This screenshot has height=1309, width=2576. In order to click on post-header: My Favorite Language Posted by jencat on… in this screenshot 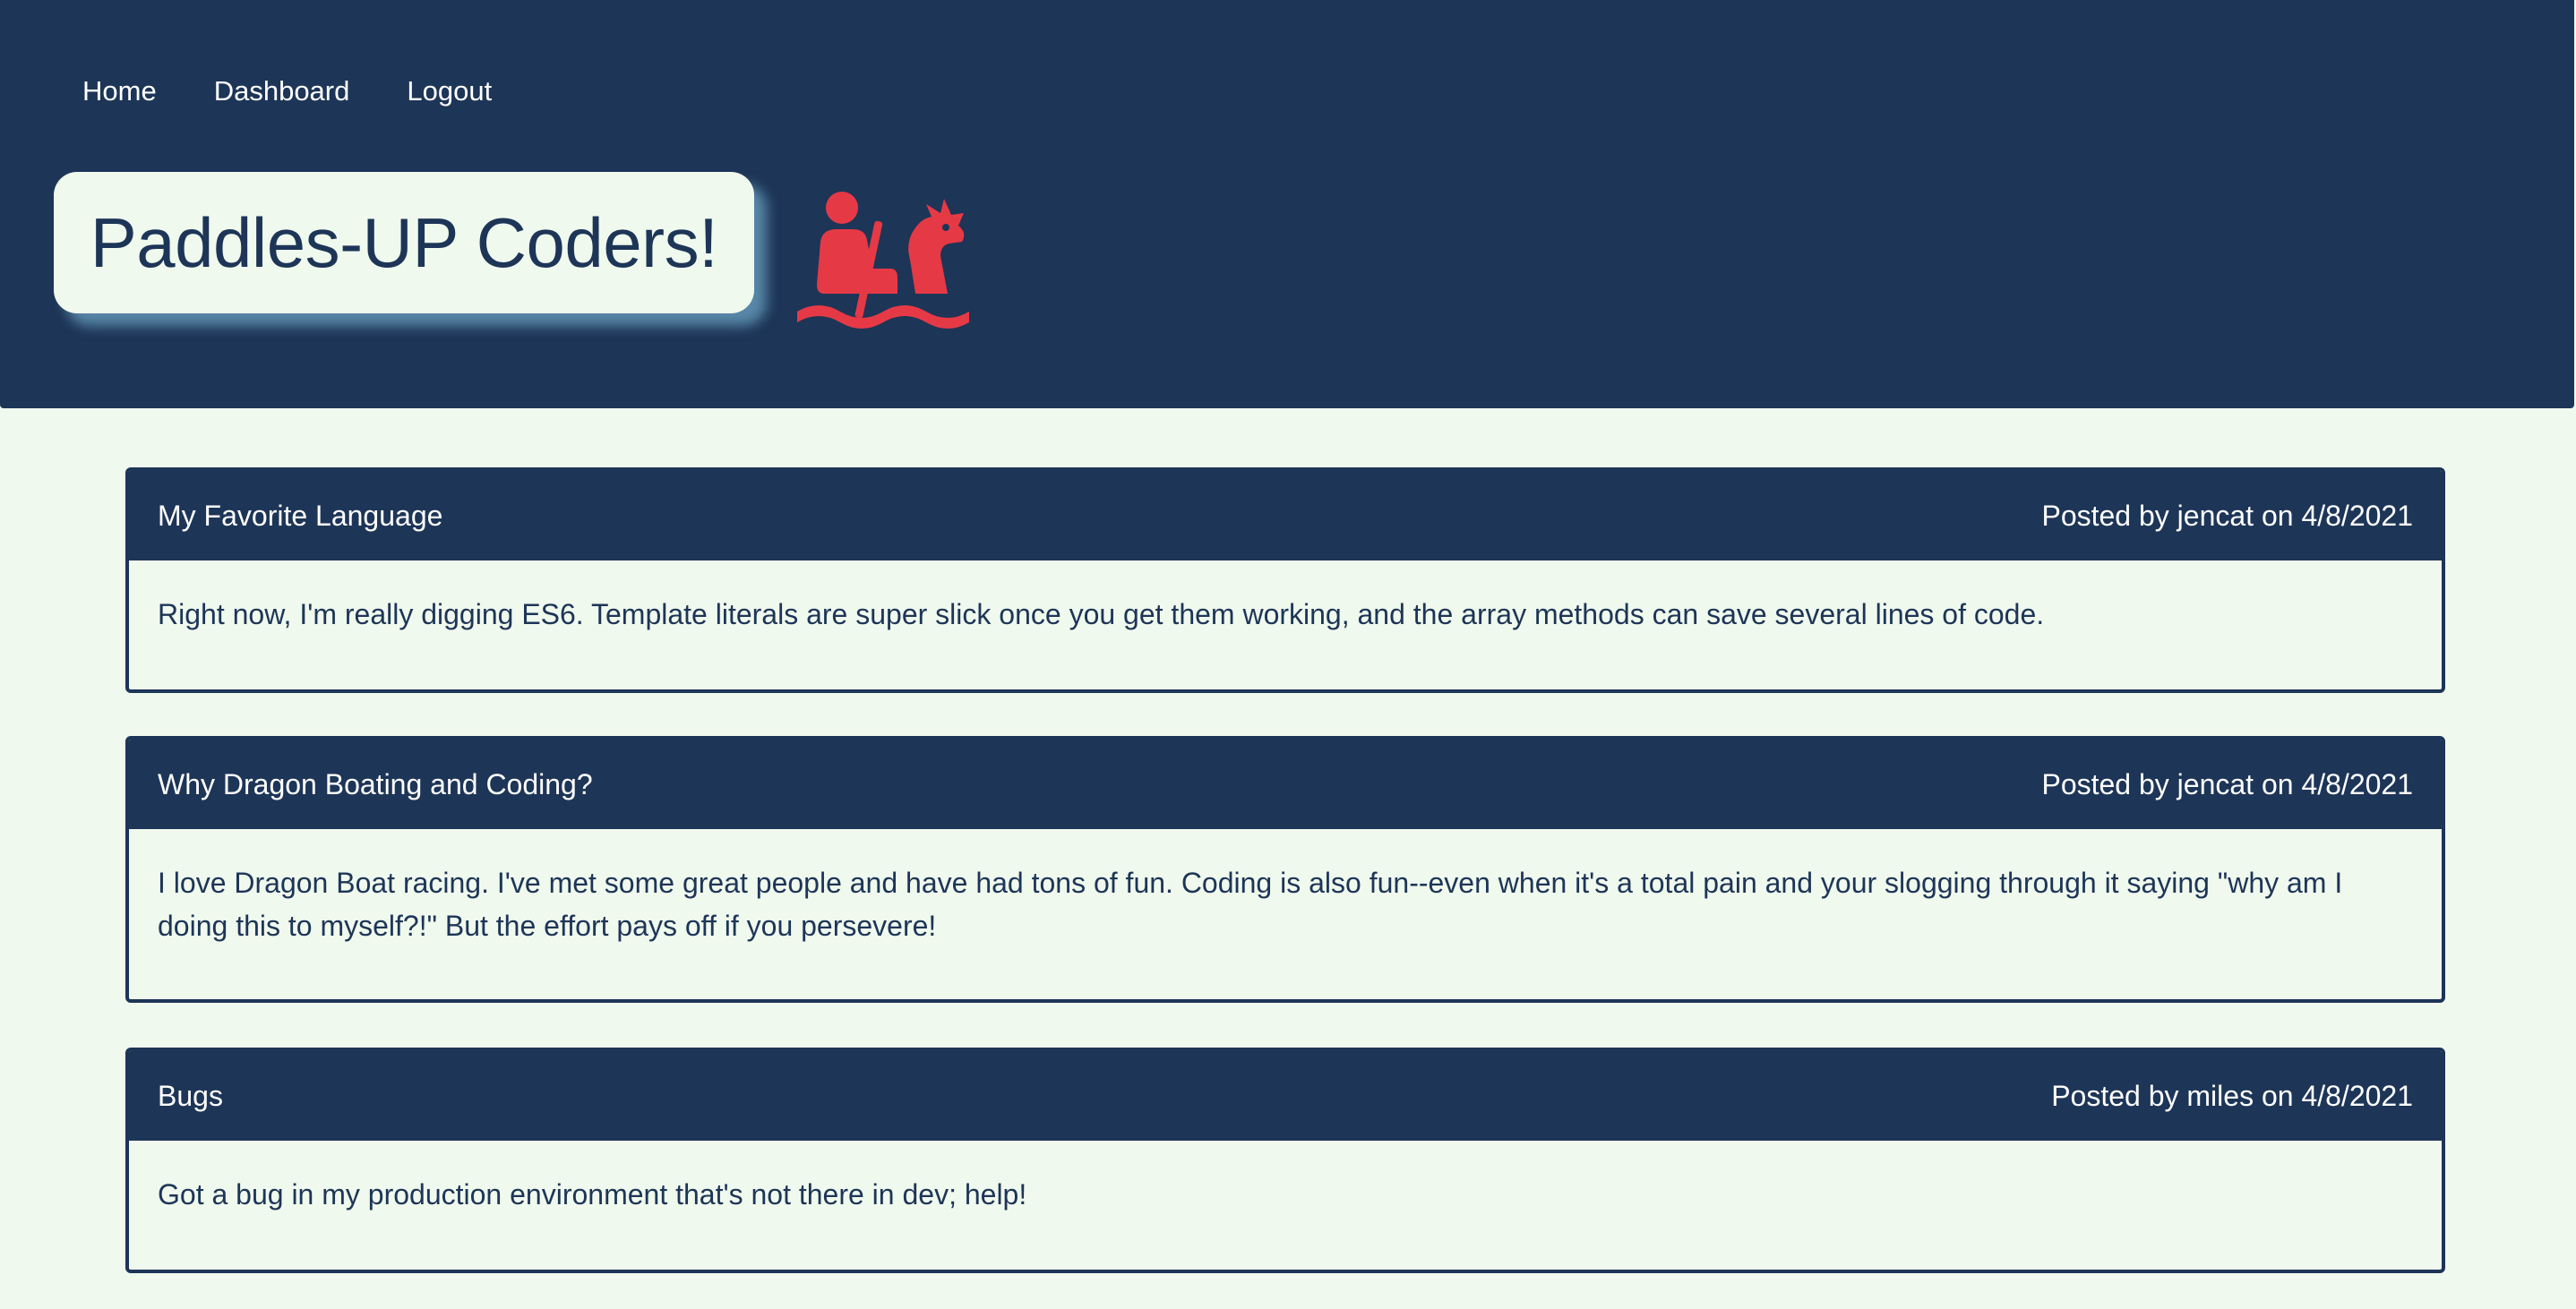, I will do `click(1285, 515)`.